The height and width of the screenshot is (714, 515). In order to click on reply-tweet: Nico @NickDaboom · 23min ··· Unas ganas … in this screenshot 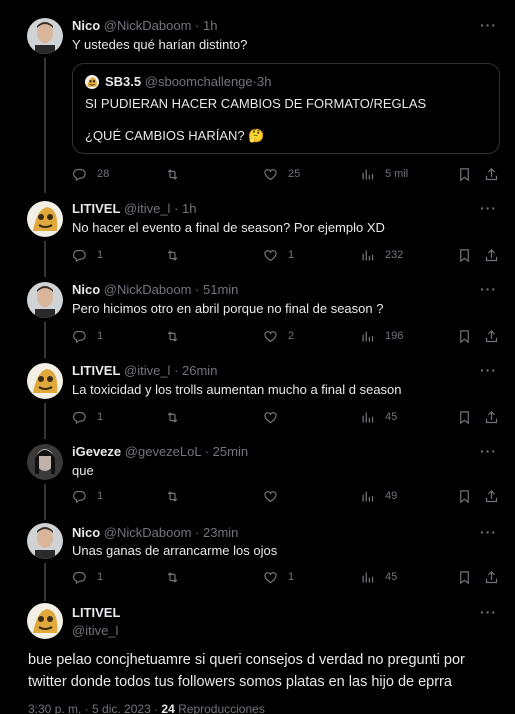, I will do `click(257, 560)`.